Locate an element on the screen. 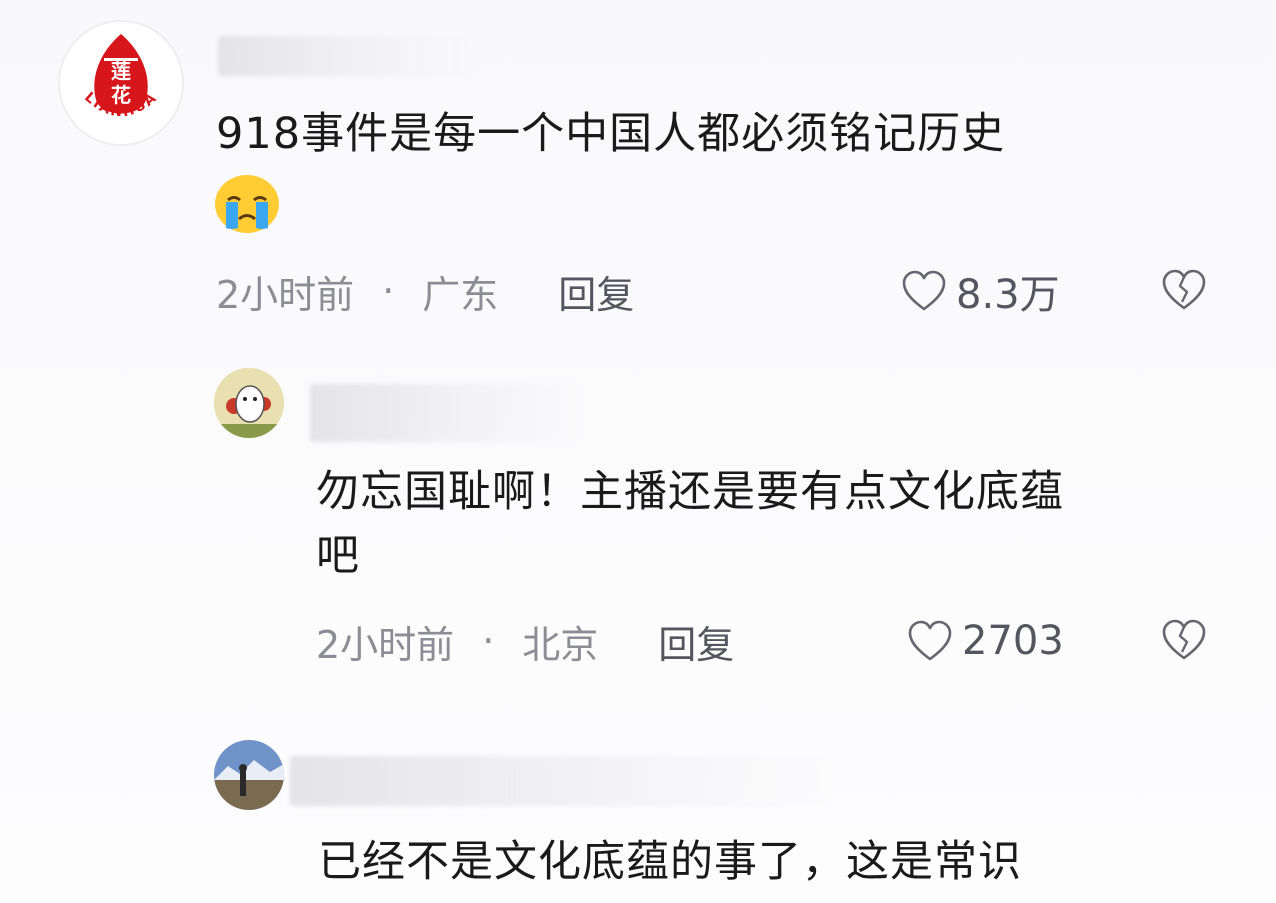  comment-meta: 2小时前 · 北京 回复 is located at coordinates (525, 641).